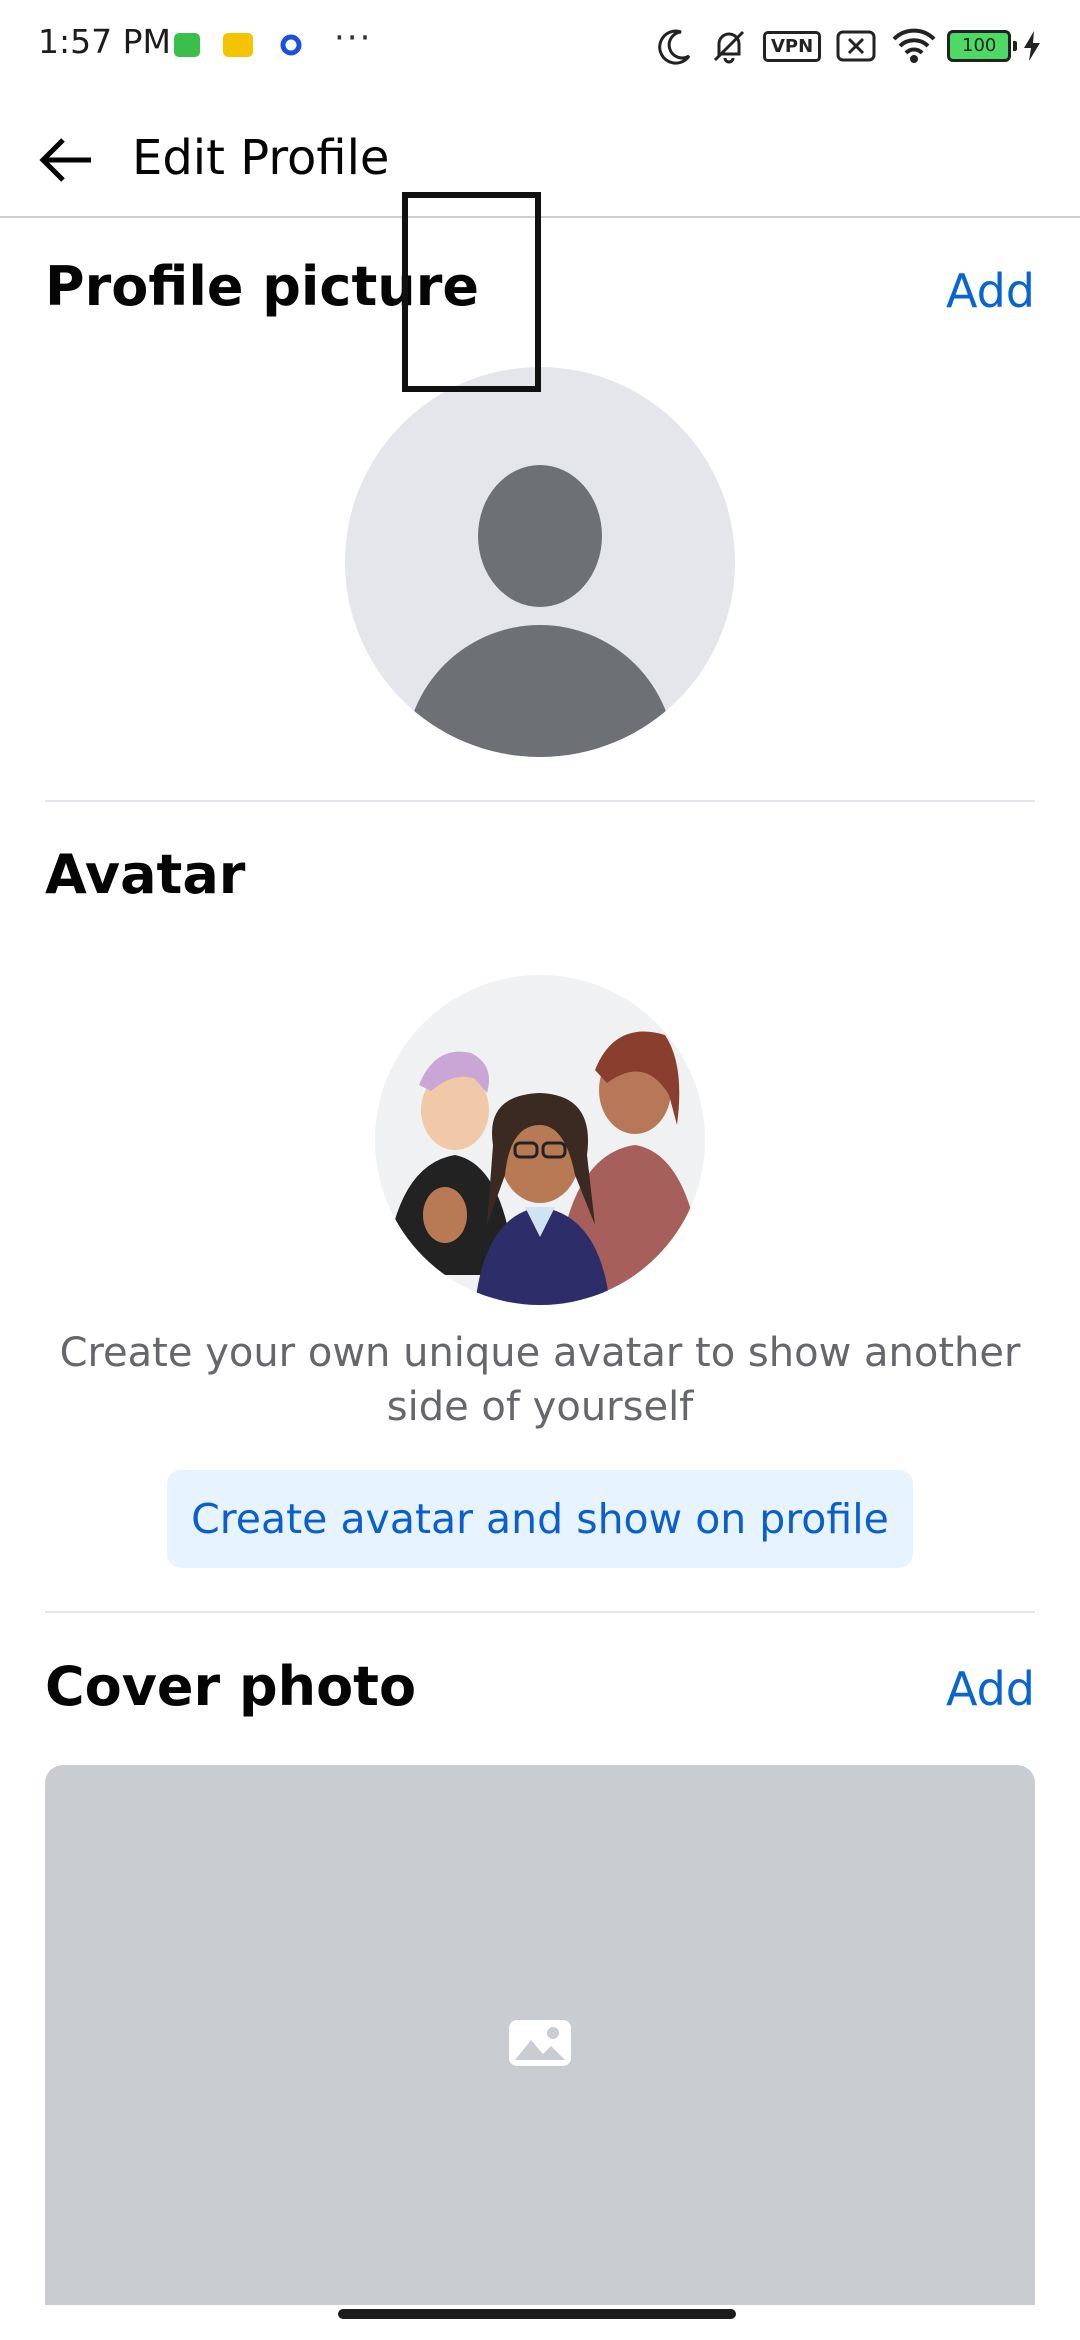 The image size is (1080, 2340). I want to click on profile-picture-placeholder, so click(540, 562).